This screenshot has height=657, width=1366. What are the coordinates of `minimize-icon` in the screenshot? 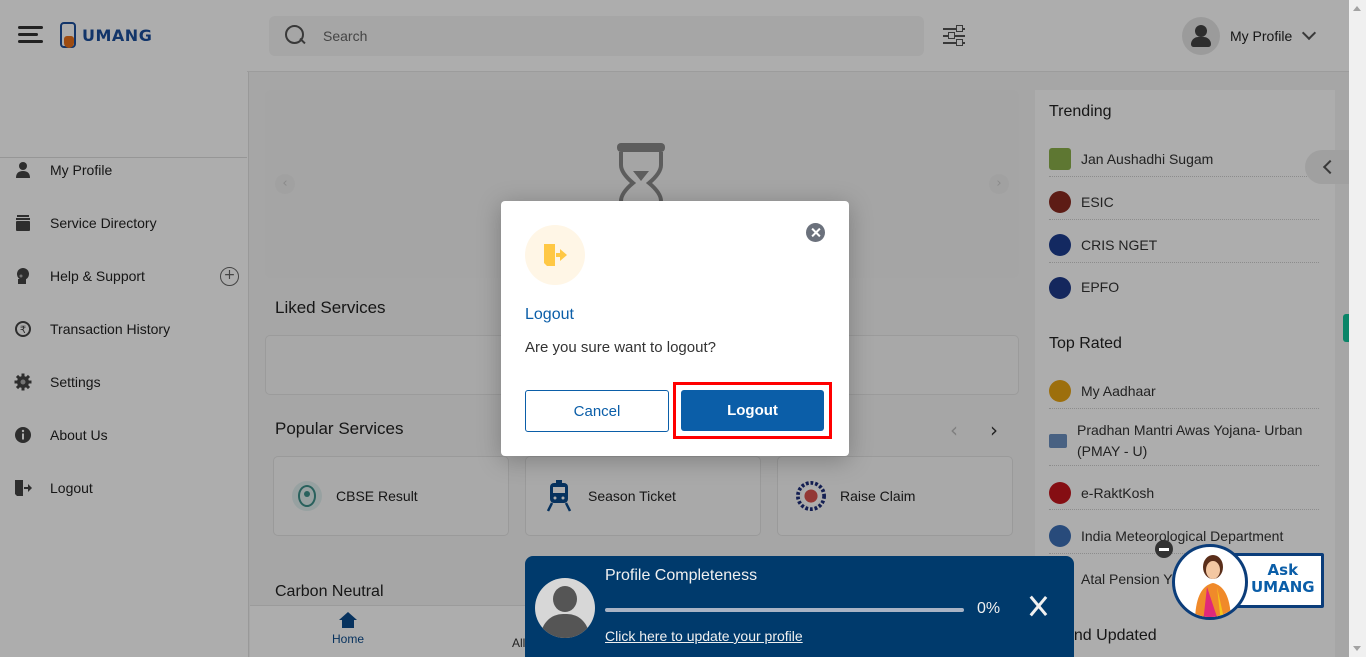 It's located at (1164, 549).